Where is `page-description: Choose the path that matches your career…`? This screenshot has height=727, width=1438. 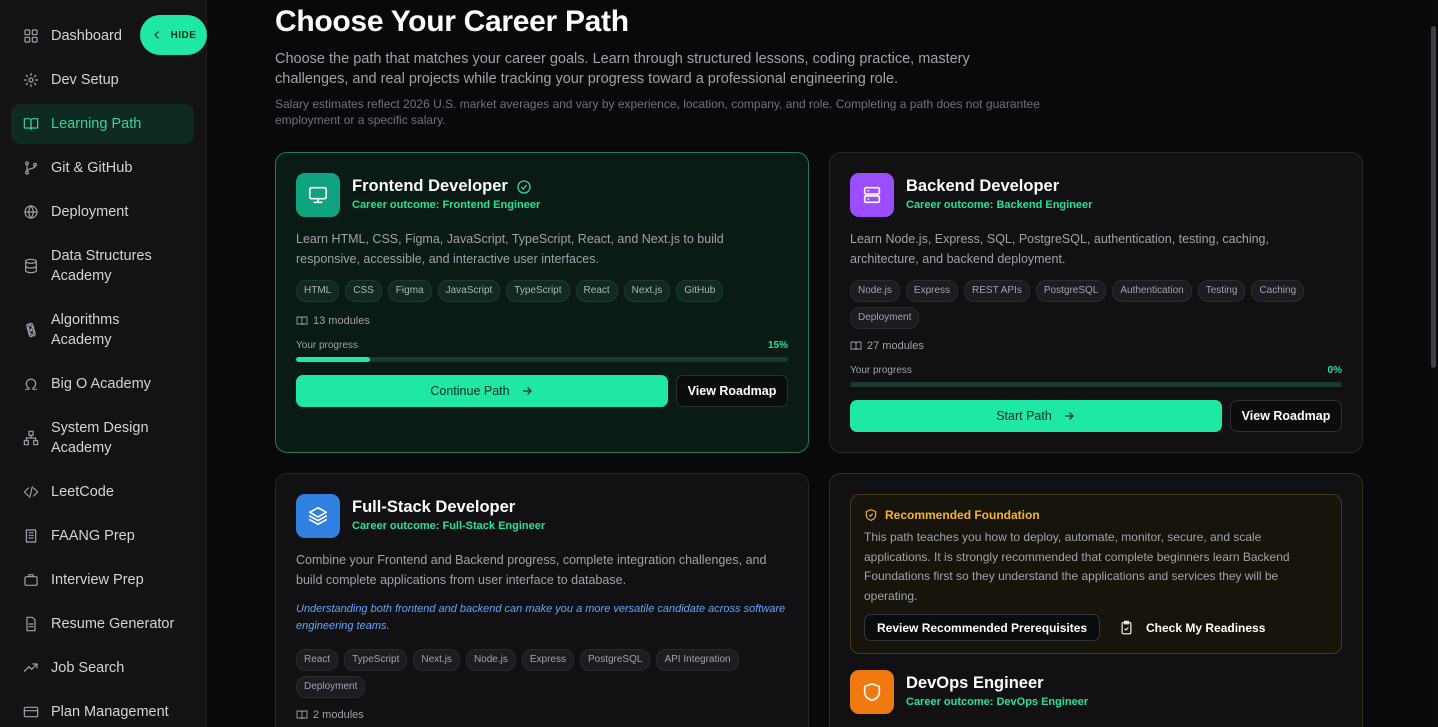
page-description: Choose the path that matches your career… is located at coordinates (622, 69).